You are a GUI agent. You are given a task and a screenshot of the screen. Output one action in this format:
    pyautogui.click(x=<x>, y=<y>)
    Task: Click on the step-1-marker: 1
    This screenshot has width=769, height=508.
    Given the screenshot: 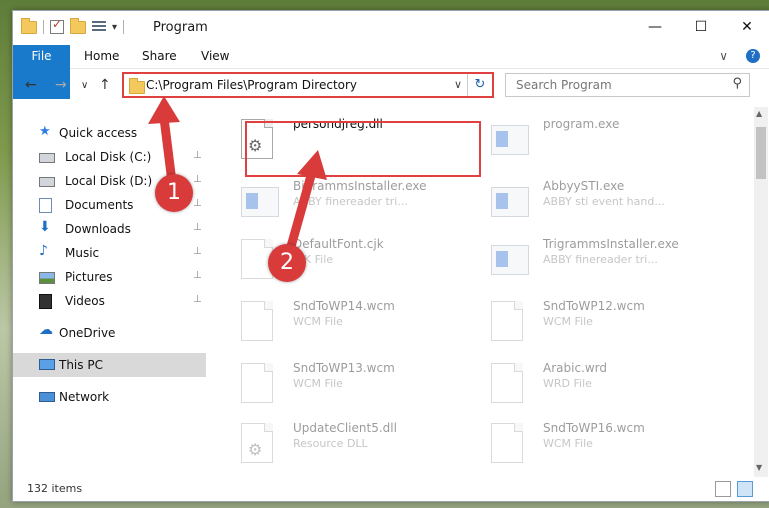 What is the action you would take?
    pyautogui.click(x=174, y=193)
    